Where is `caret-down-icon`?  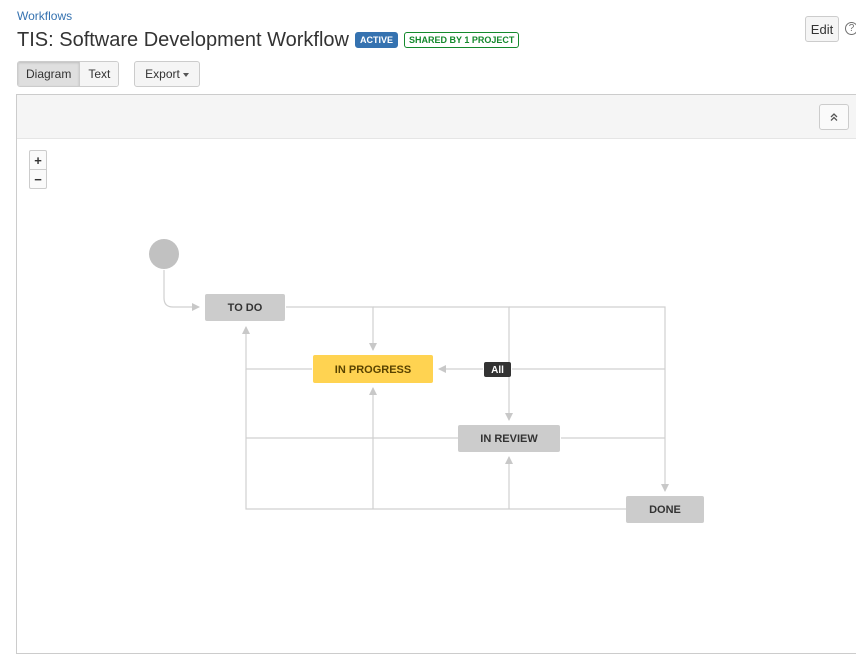
caret-down-icon is located at coordinates (185, 74).